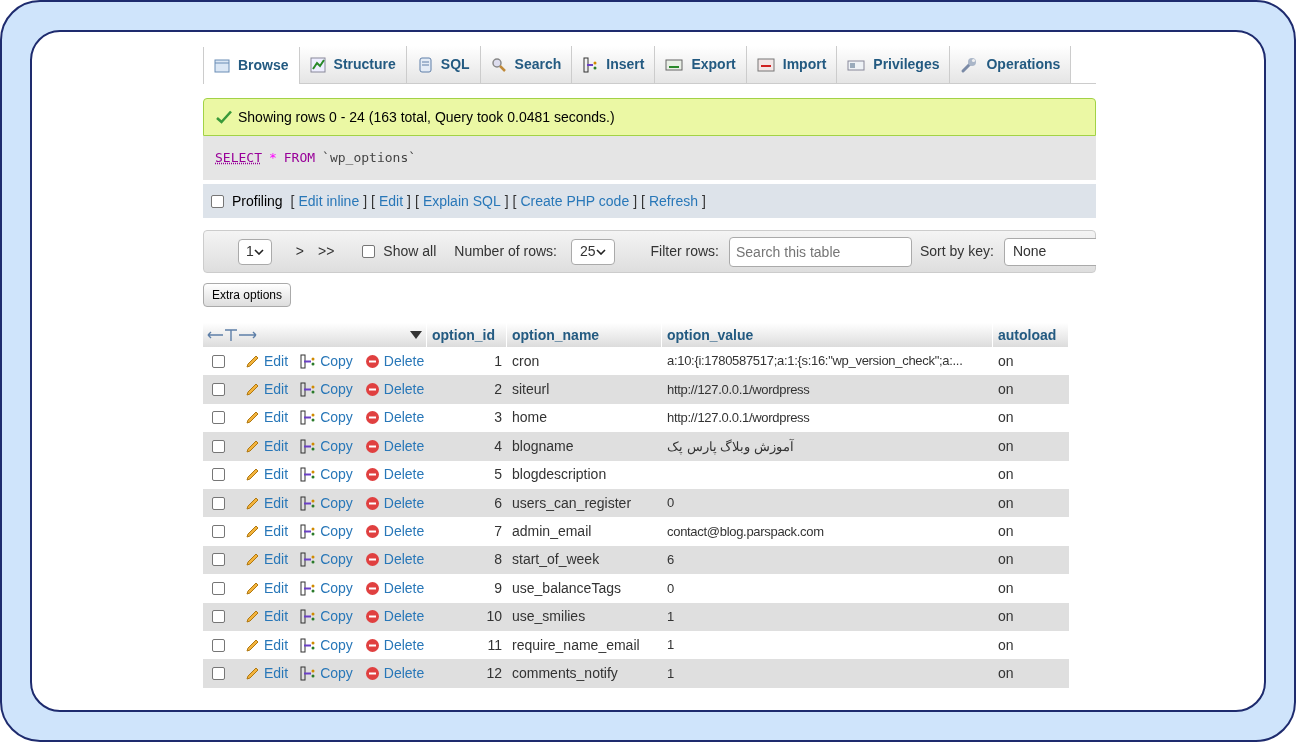  I want to click on table-cell-text: users_can_register, so click(572, 503).